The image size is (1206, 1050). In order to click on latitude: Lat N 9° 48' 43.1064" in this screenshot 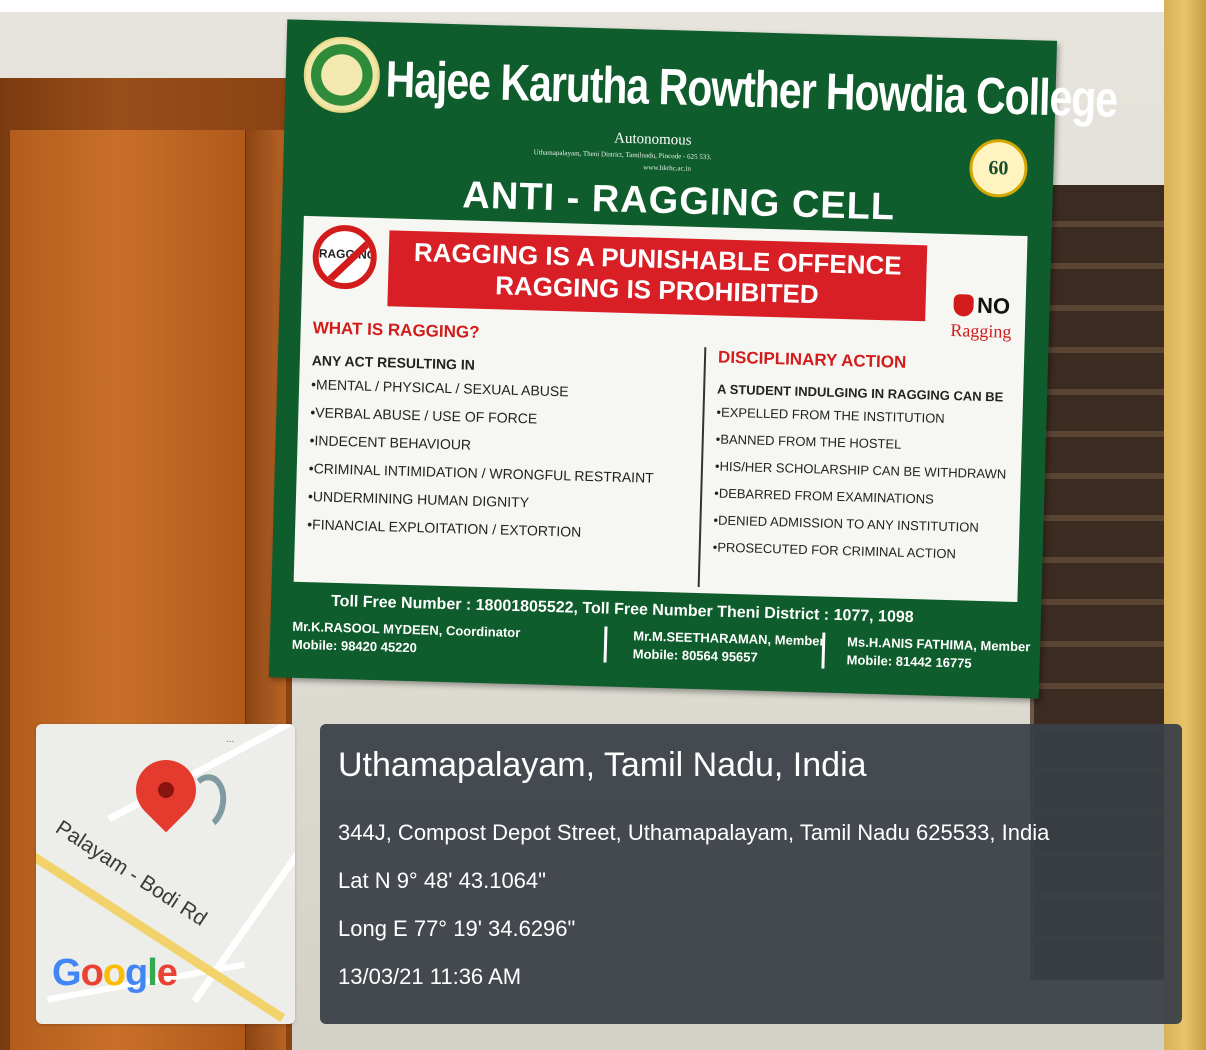, I will do `click(442, 880)`.